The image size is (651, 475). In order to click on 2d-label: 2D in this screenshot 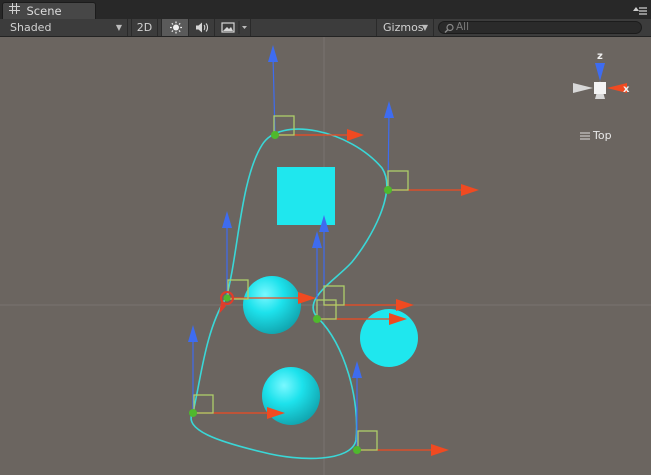, I will do `click(144, 27)`.